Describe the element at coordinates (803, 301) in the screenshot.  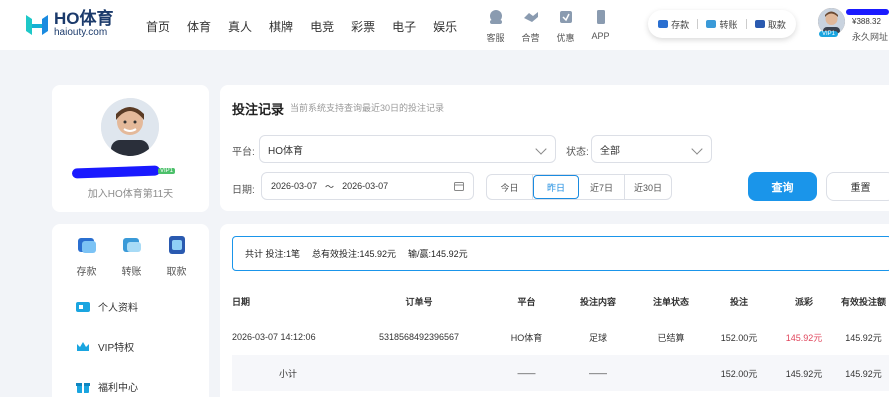
I see `header-payout: 派彩` at that location.